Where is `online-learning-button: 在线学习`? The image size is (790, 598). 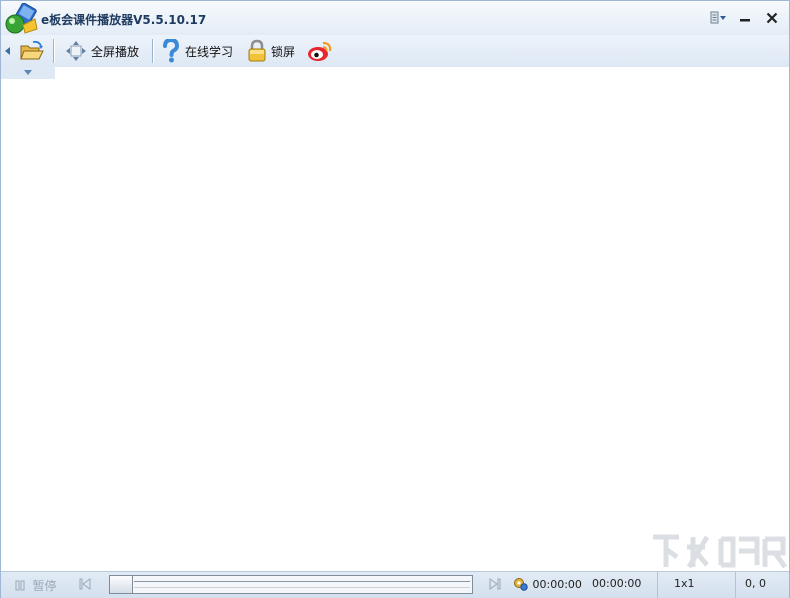
online-learning-button: 在线学习 is located at coordinates (197, 51).